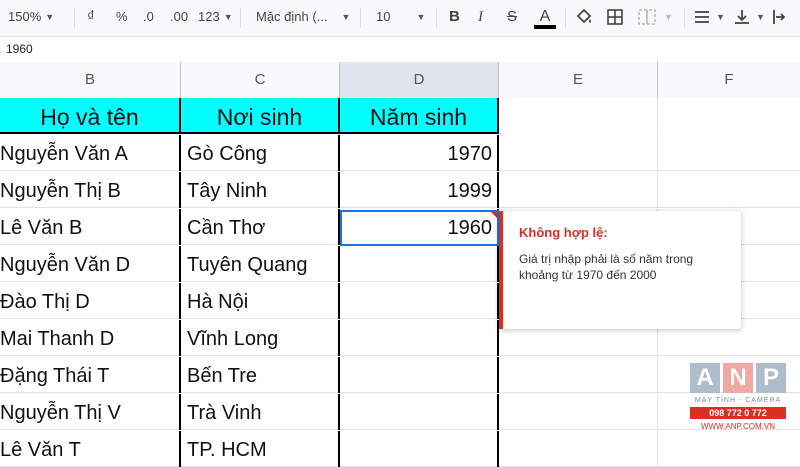 The width and height of the screenshot is (800, 467). I want to click on birthplace-cell: Bến Tre, so click(260, 375).